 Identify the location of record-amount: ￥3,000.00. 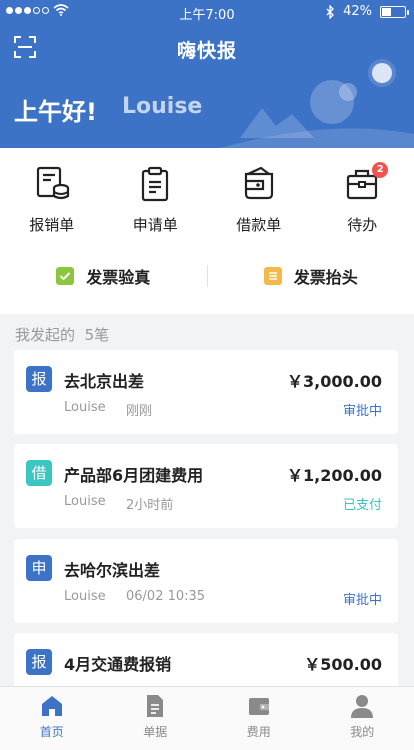
(334, 381).